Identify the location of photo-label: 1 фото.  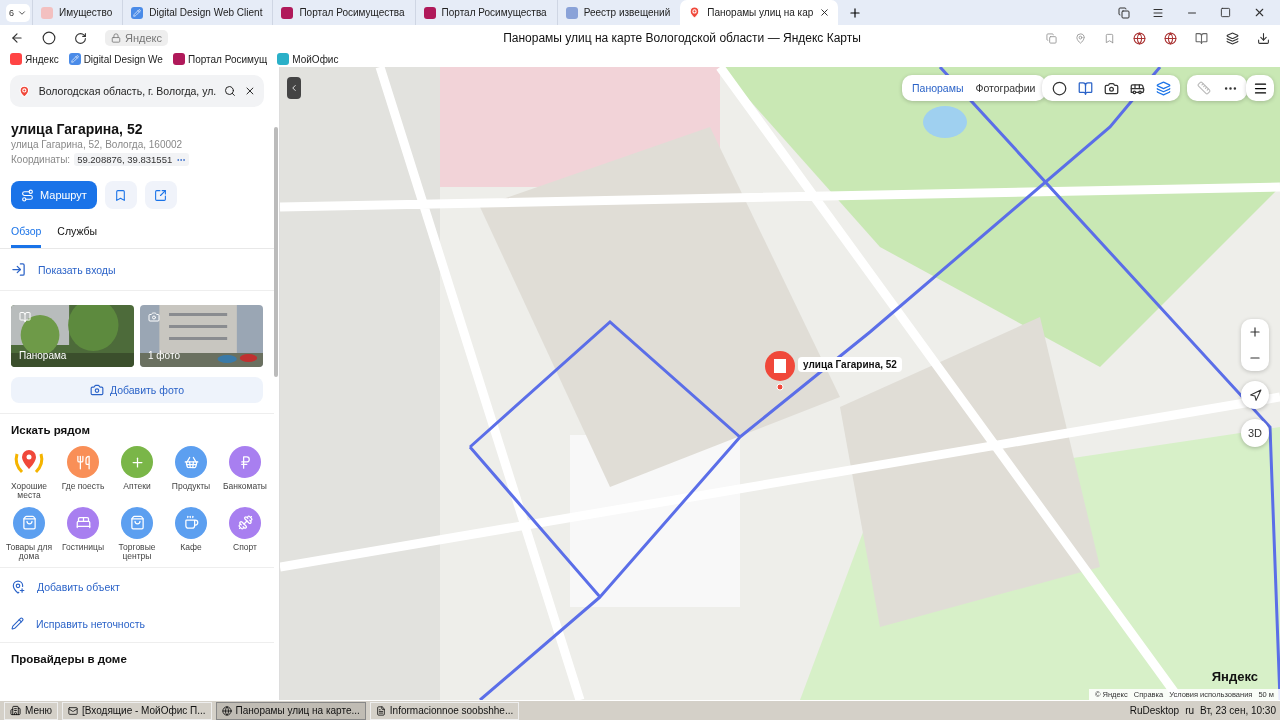
(164, 355).